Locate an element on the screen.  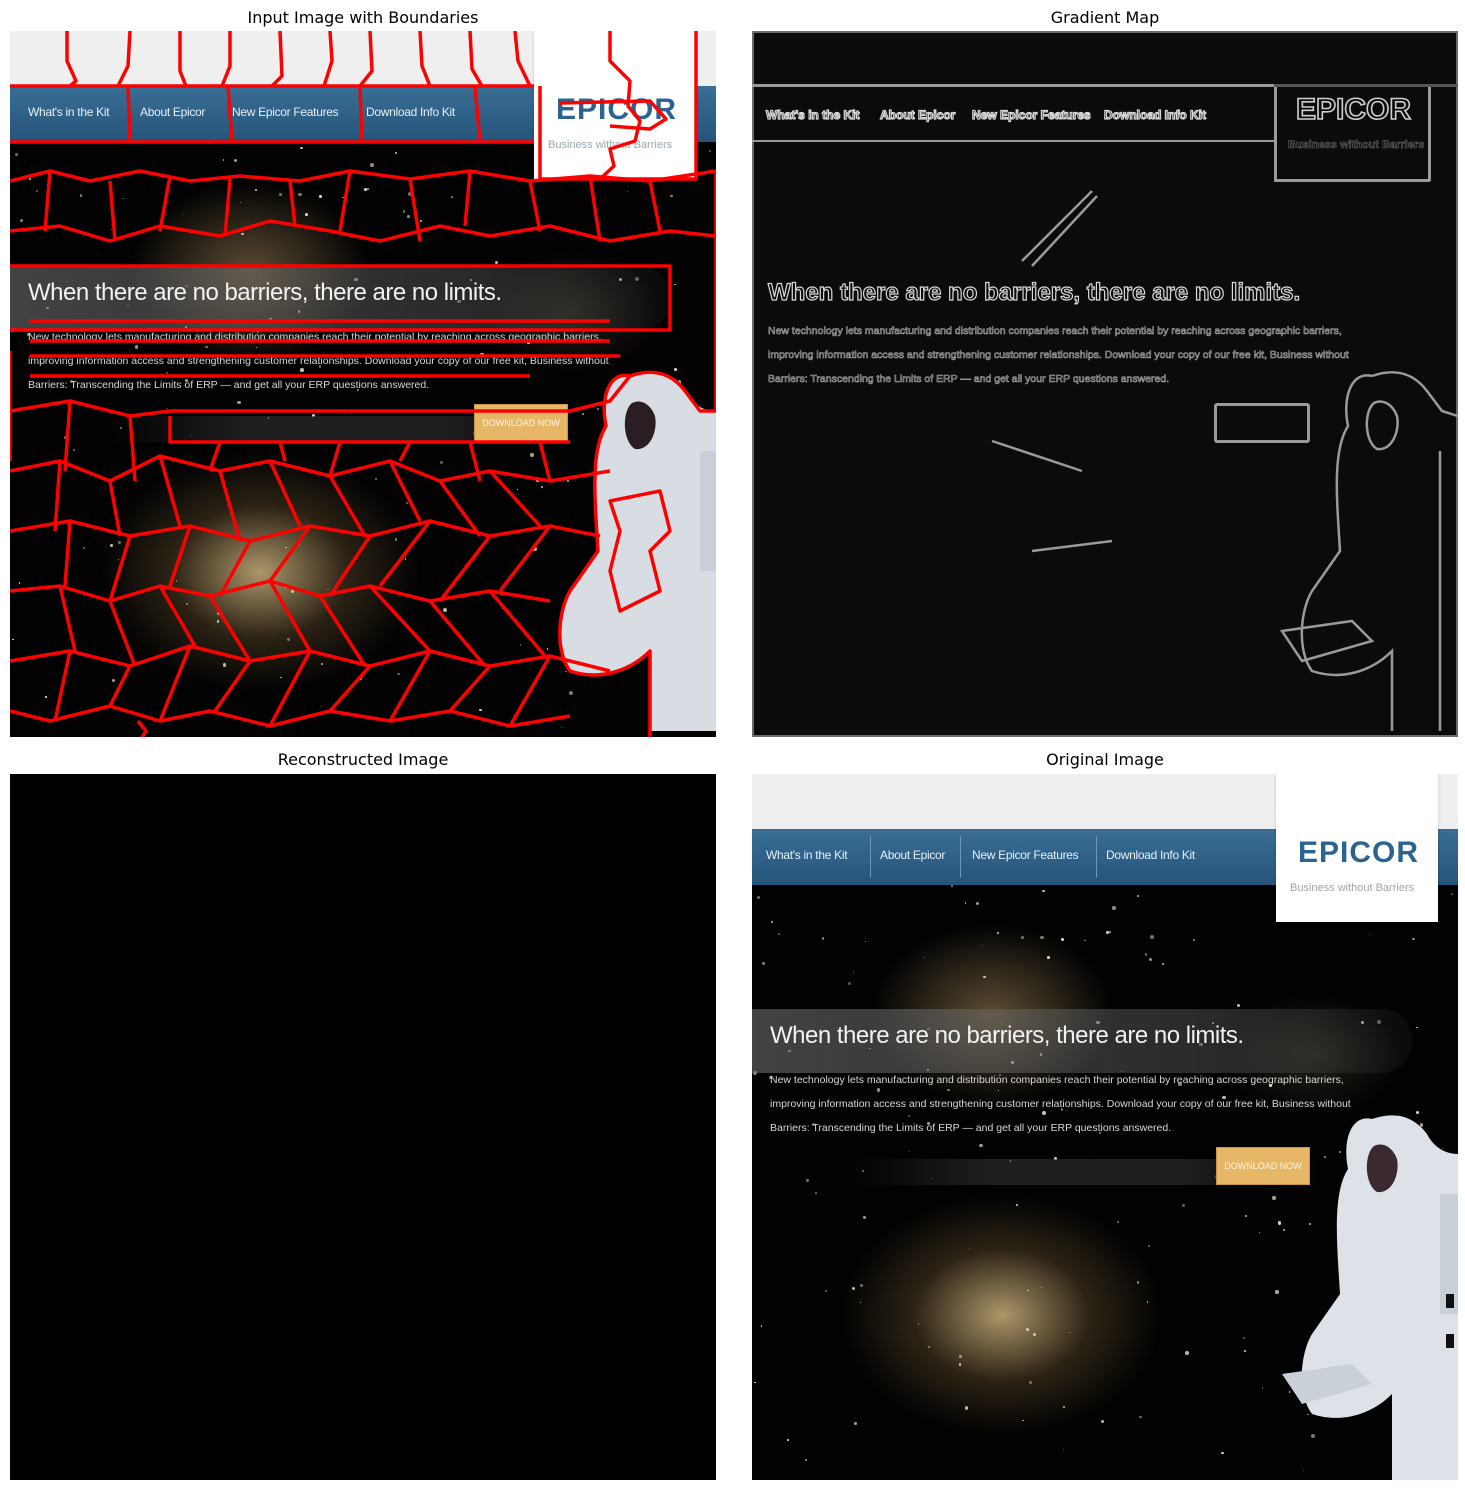
panel-title-boundaries: Input Image with Boundaries is located at coordinates (363, 17).